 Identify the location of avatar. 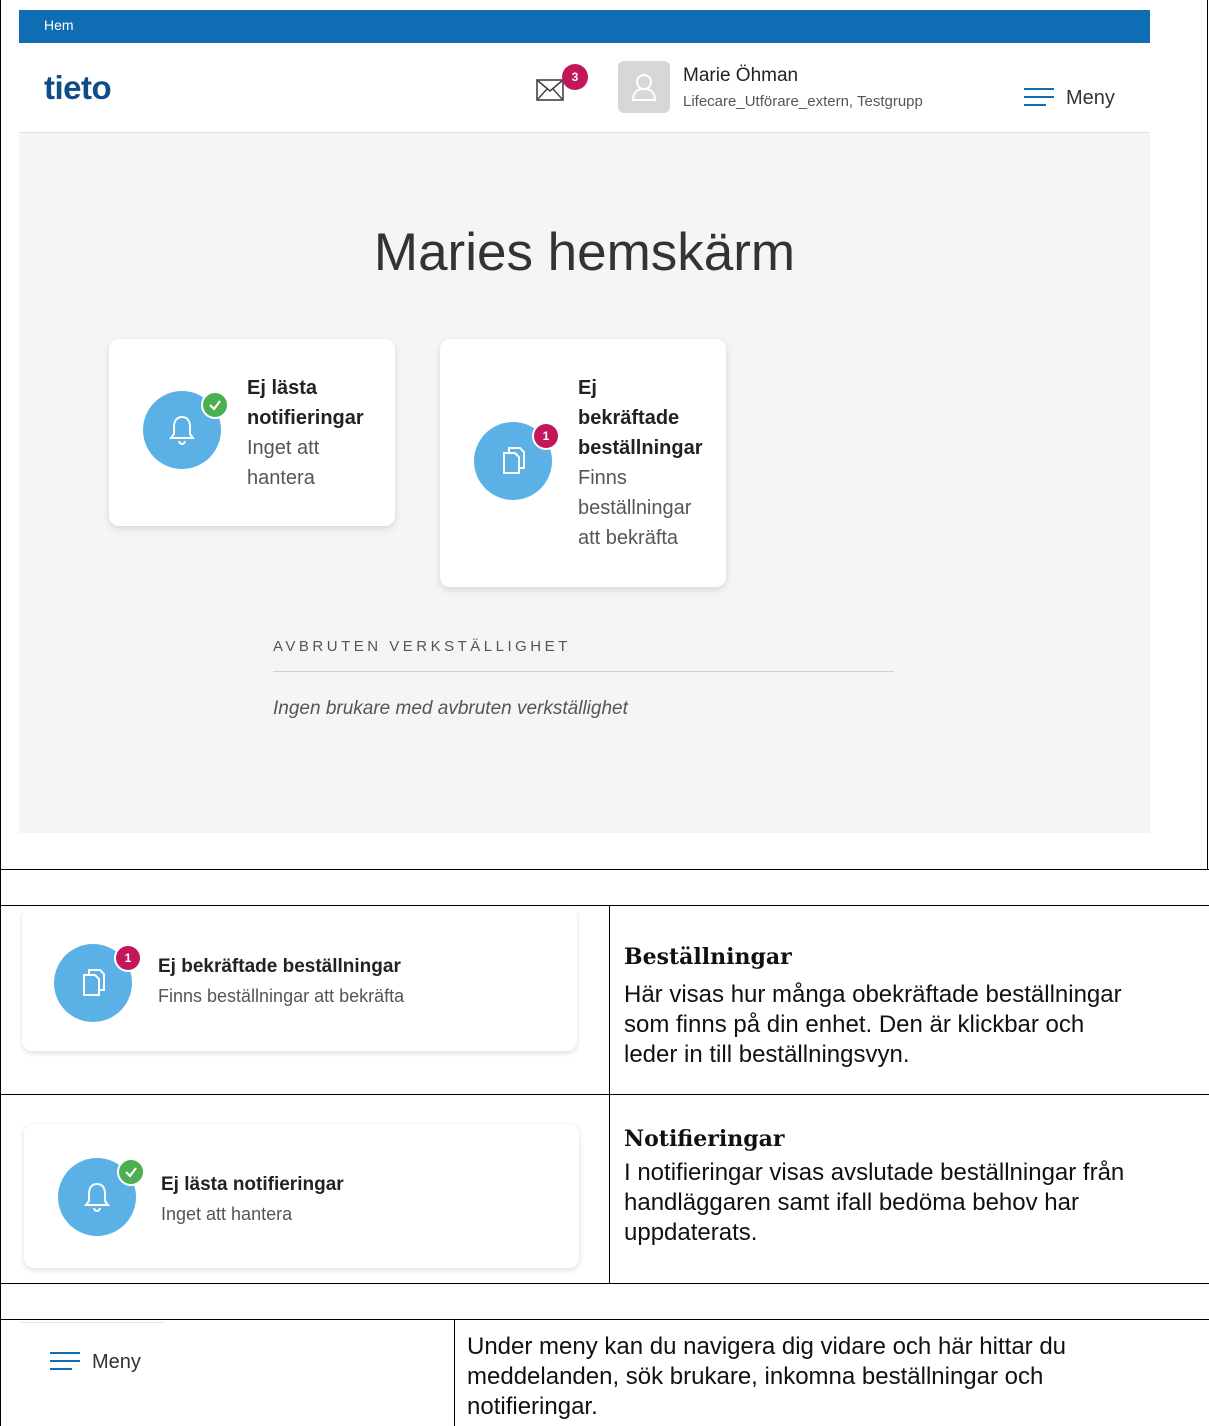
(644, 87).